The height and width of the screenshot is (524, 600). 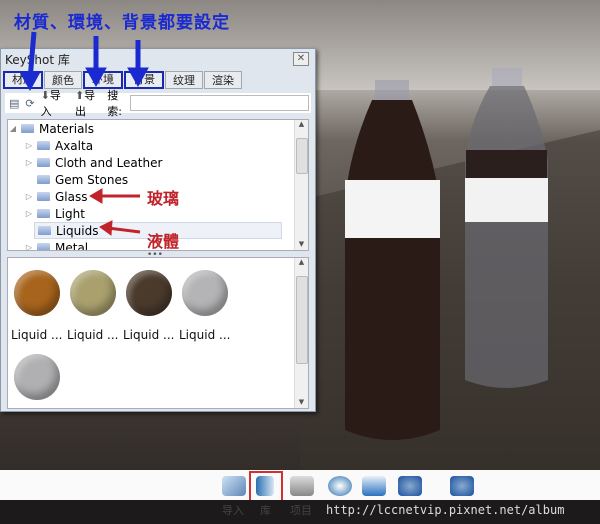 I want to click on tab-renders: 渲染, so click(x=223, y=80).